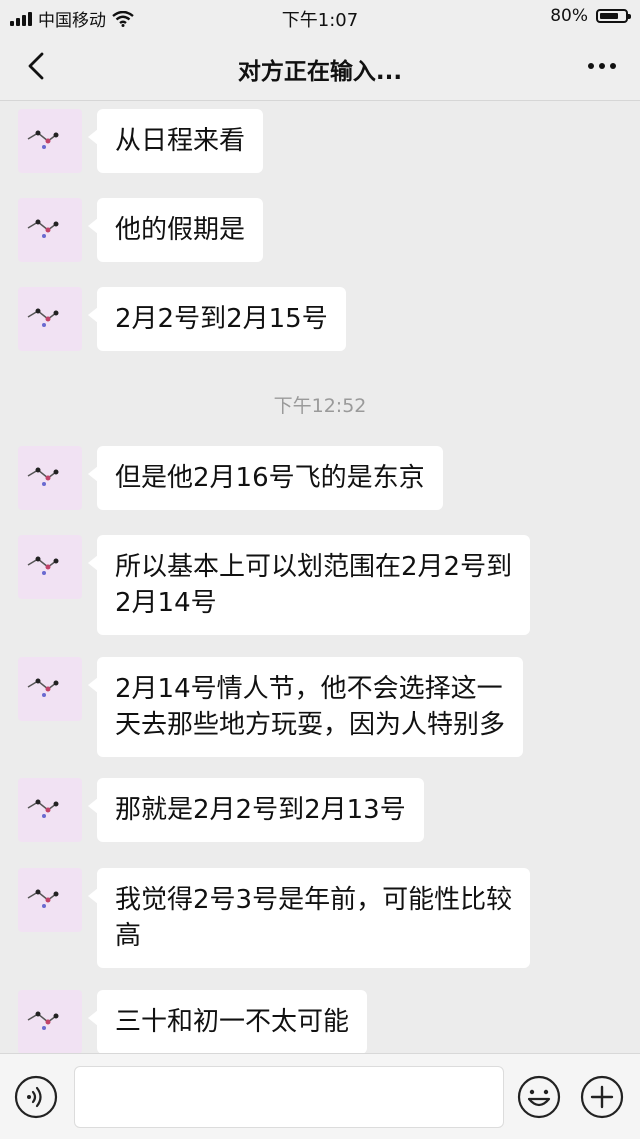  What do you see at coordinates (305, 707) in the screenshot?
I see `message-bubble: 2月14号情人节，他不会选择这一 天去那些地方玩耍，因为人特别多` at bounding box center [305, 707].